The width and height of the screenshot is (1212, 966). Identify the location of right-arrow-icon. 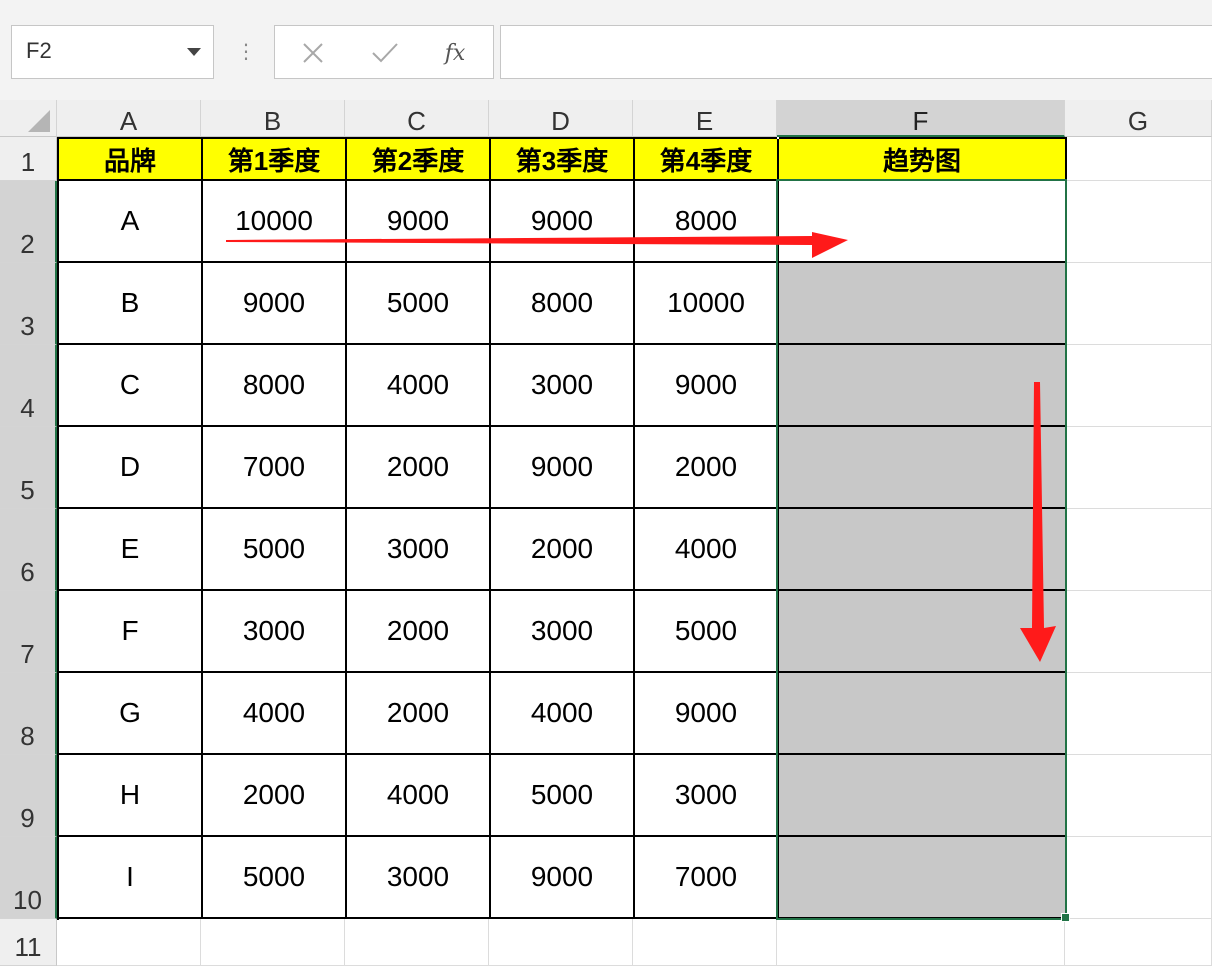
(537, 245).